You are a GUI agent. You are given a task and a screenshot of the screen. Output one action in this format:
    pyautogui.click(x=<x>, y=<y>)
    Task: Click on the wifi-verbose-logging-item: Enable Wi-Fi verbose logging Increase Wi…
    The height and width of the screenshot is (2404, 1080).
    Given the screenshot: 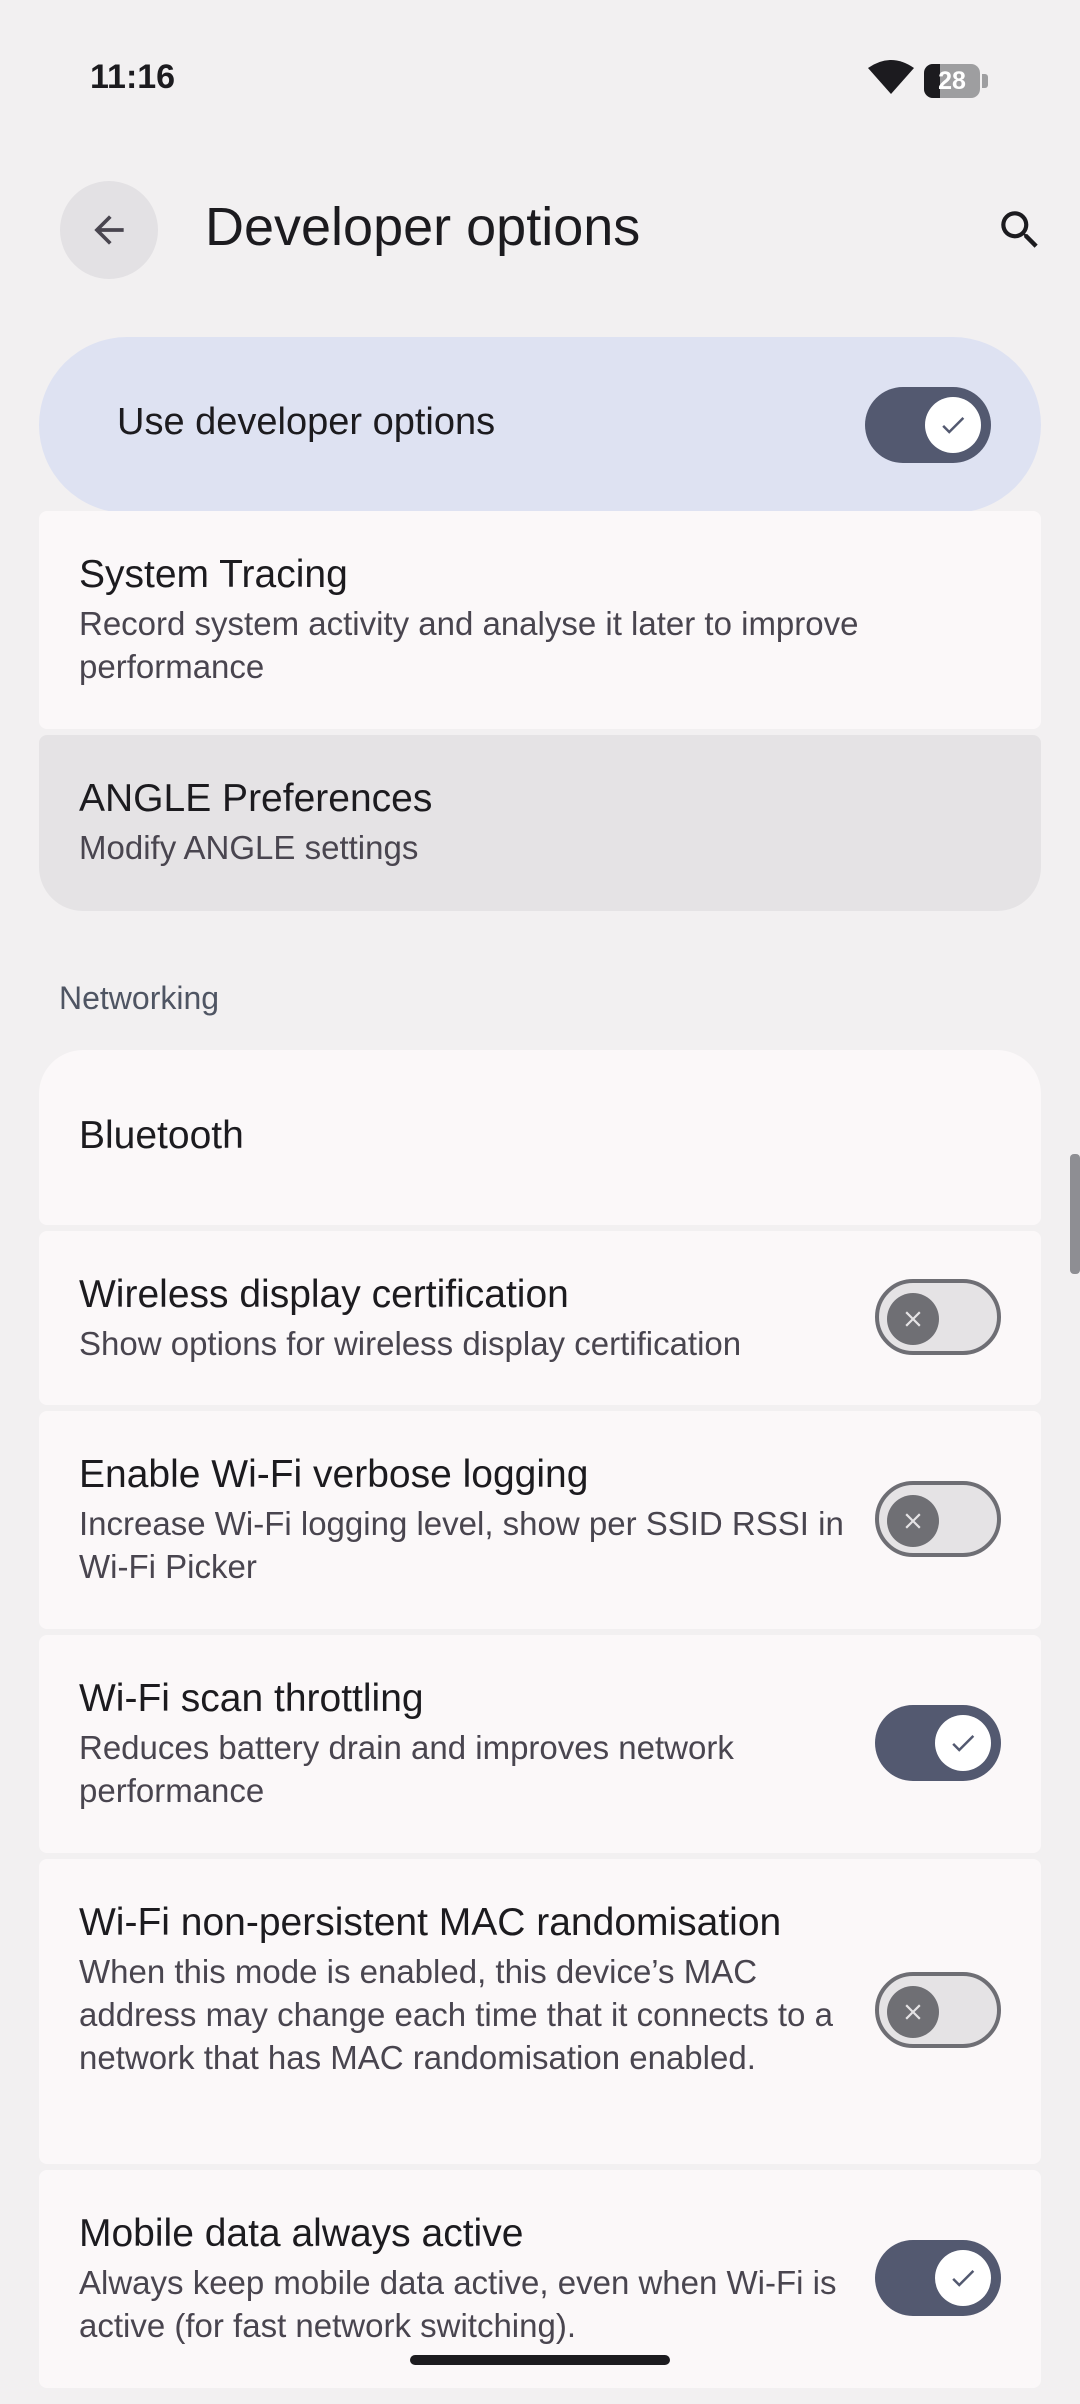 What is the action you would take?
    pyautogui.click(x=540, y=1520)
    